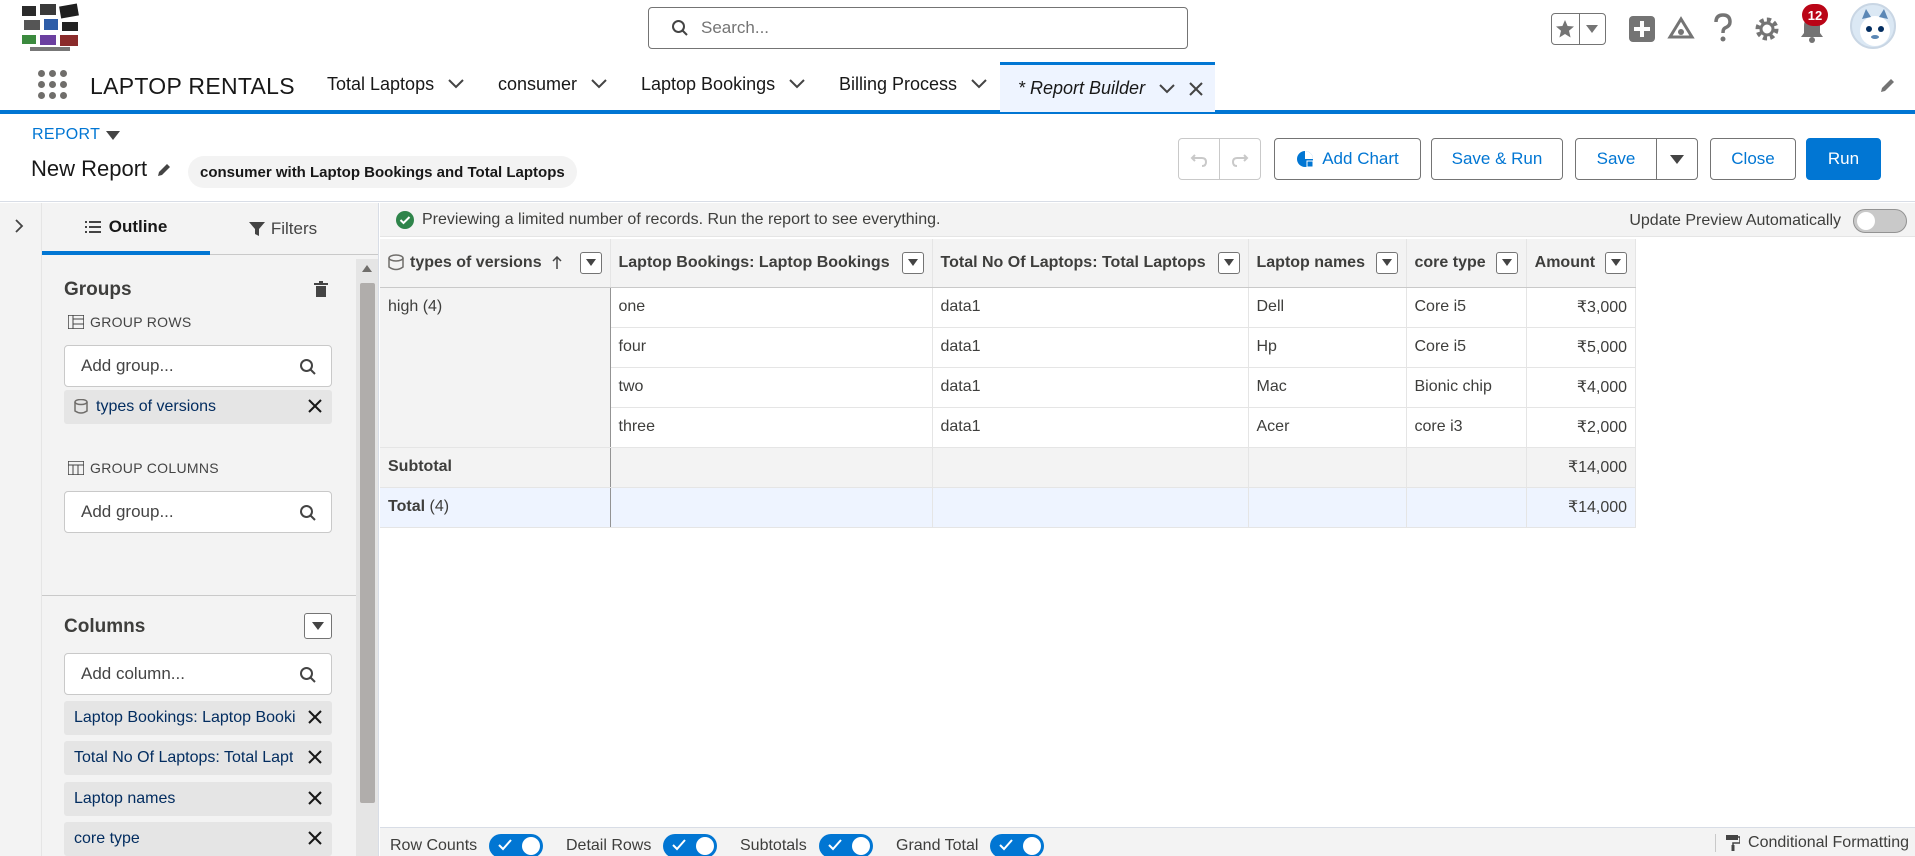  I want to click on save-and-run-button: Save & Run, so click(1497, 159).